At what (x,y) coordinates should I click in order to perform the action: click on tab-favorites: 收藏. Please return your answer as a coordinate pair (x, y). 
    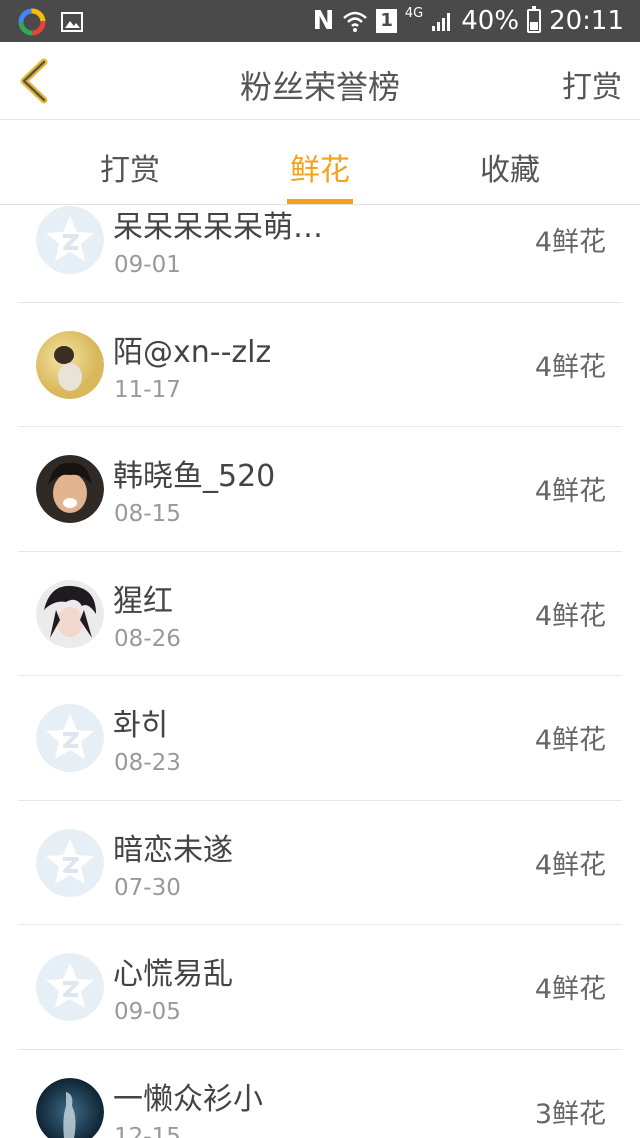
    Looking at the image, I should click on (510, 167).